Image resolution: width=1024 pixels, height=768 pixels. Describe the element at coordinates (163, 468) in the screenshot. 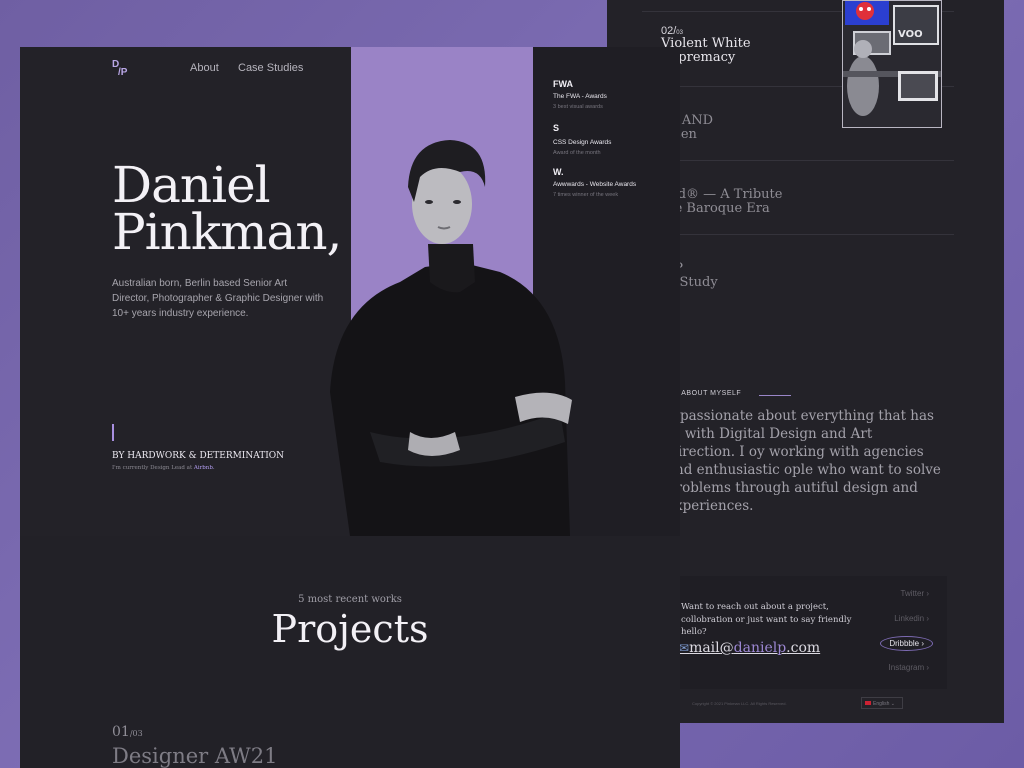

I see `hero-current-role: I'm currently Design Lead at Airbnb.` at that location.